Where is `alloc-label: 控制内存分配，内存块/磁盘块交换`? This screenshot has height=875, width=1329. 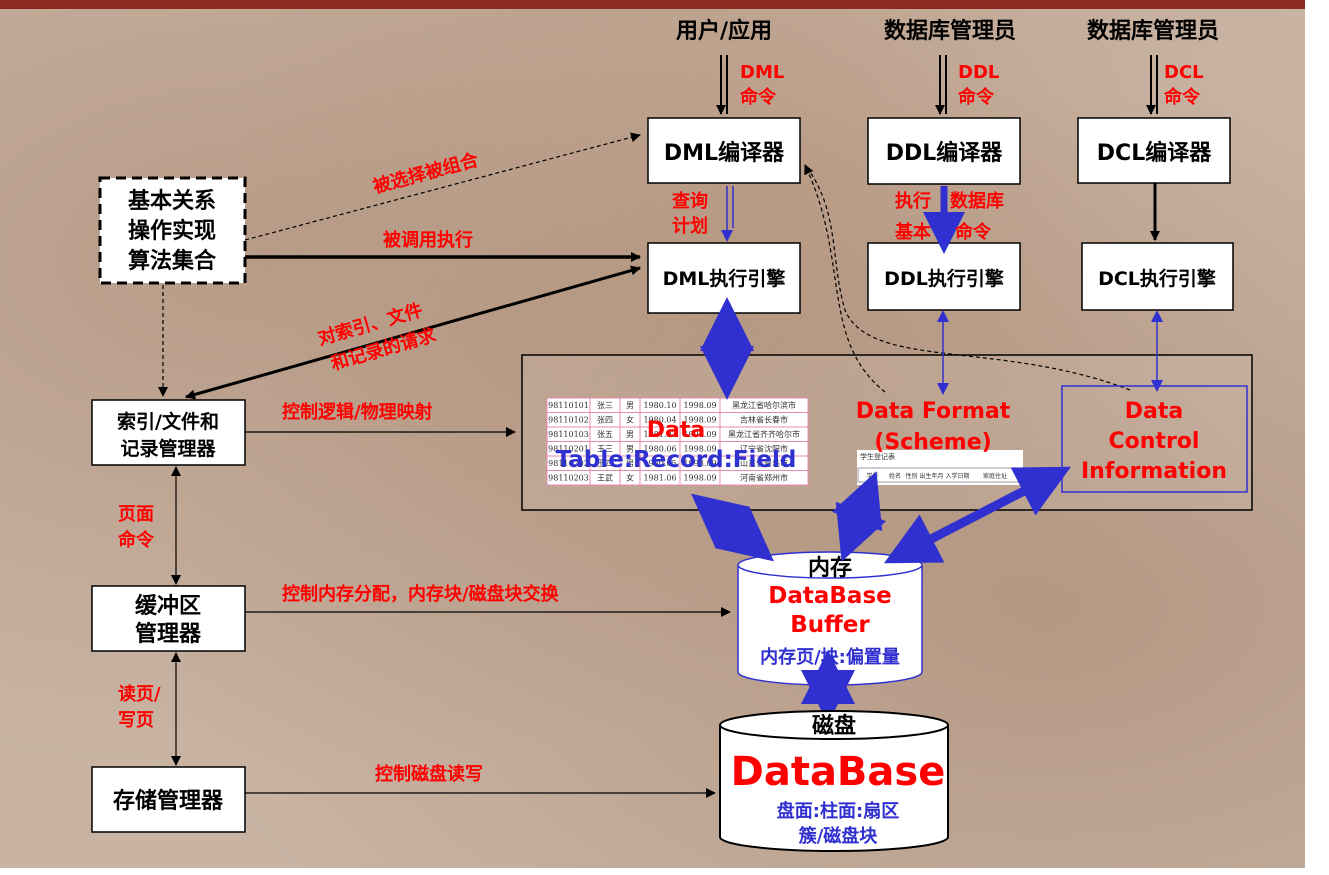 alloc-label: 控制内存分配，内存块/磁盘块交换 is located at coordinates (421, 594).